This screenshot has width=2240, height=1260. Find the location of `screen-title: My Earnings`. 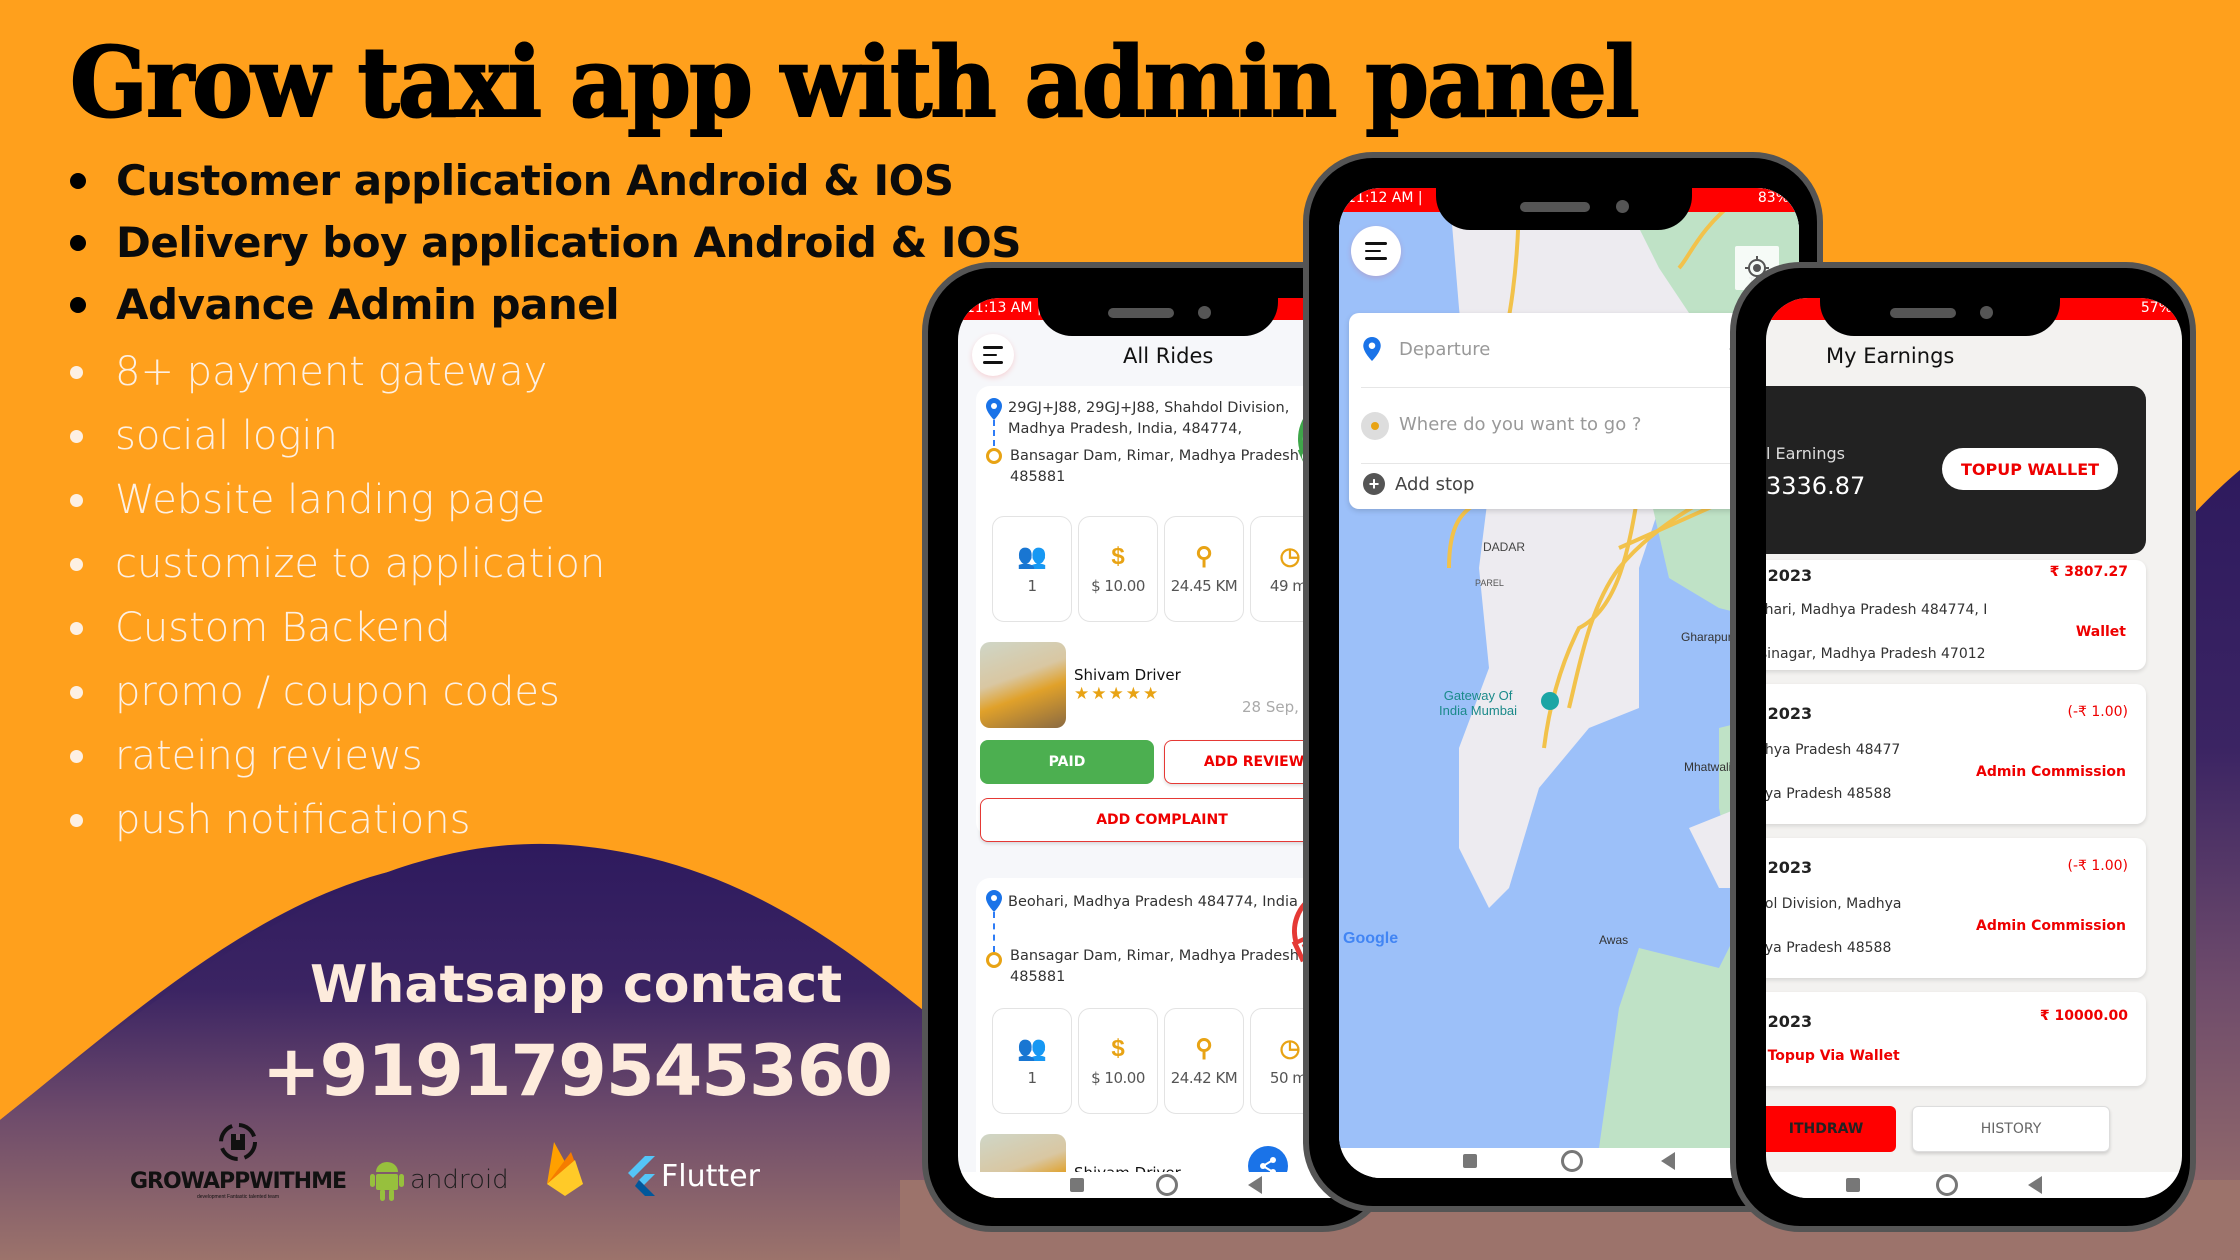

screen-title: My Earnings is located at coordinates (1890, 356).